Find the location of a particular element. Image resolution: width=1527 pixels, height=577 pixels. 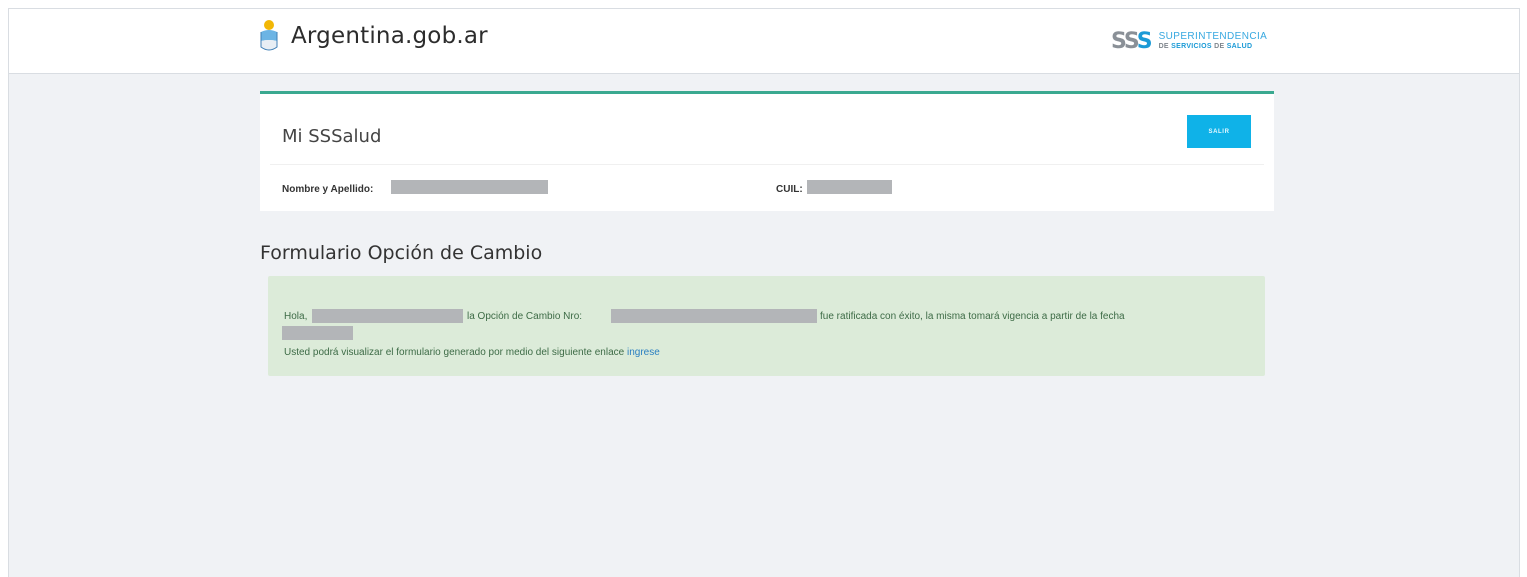

redacted-recipient is located at coordinates (387, 316).